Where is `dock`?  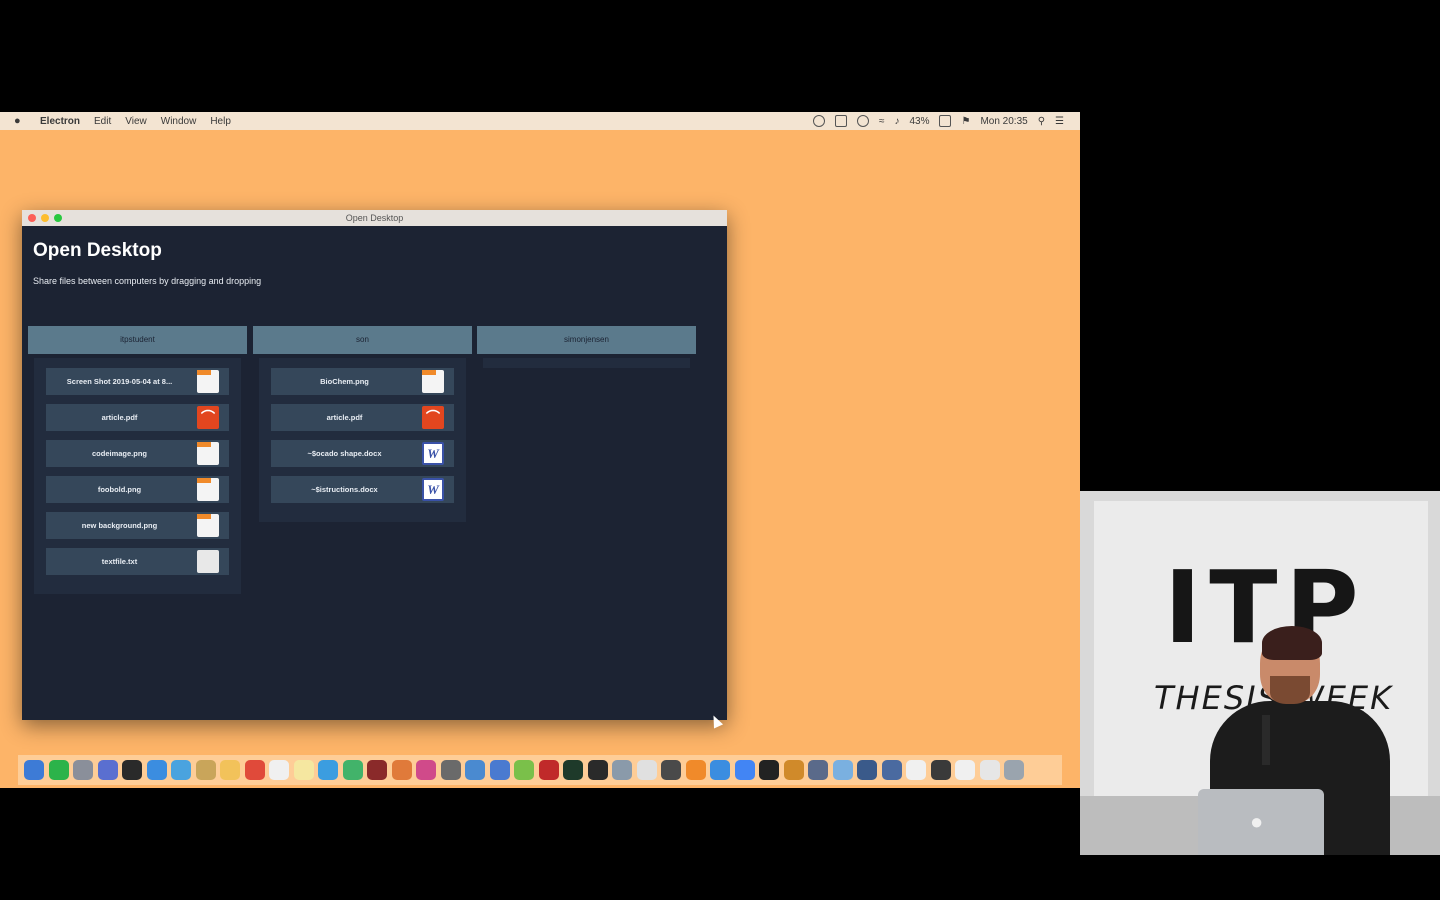
dock is located at coordinates (540, 770).